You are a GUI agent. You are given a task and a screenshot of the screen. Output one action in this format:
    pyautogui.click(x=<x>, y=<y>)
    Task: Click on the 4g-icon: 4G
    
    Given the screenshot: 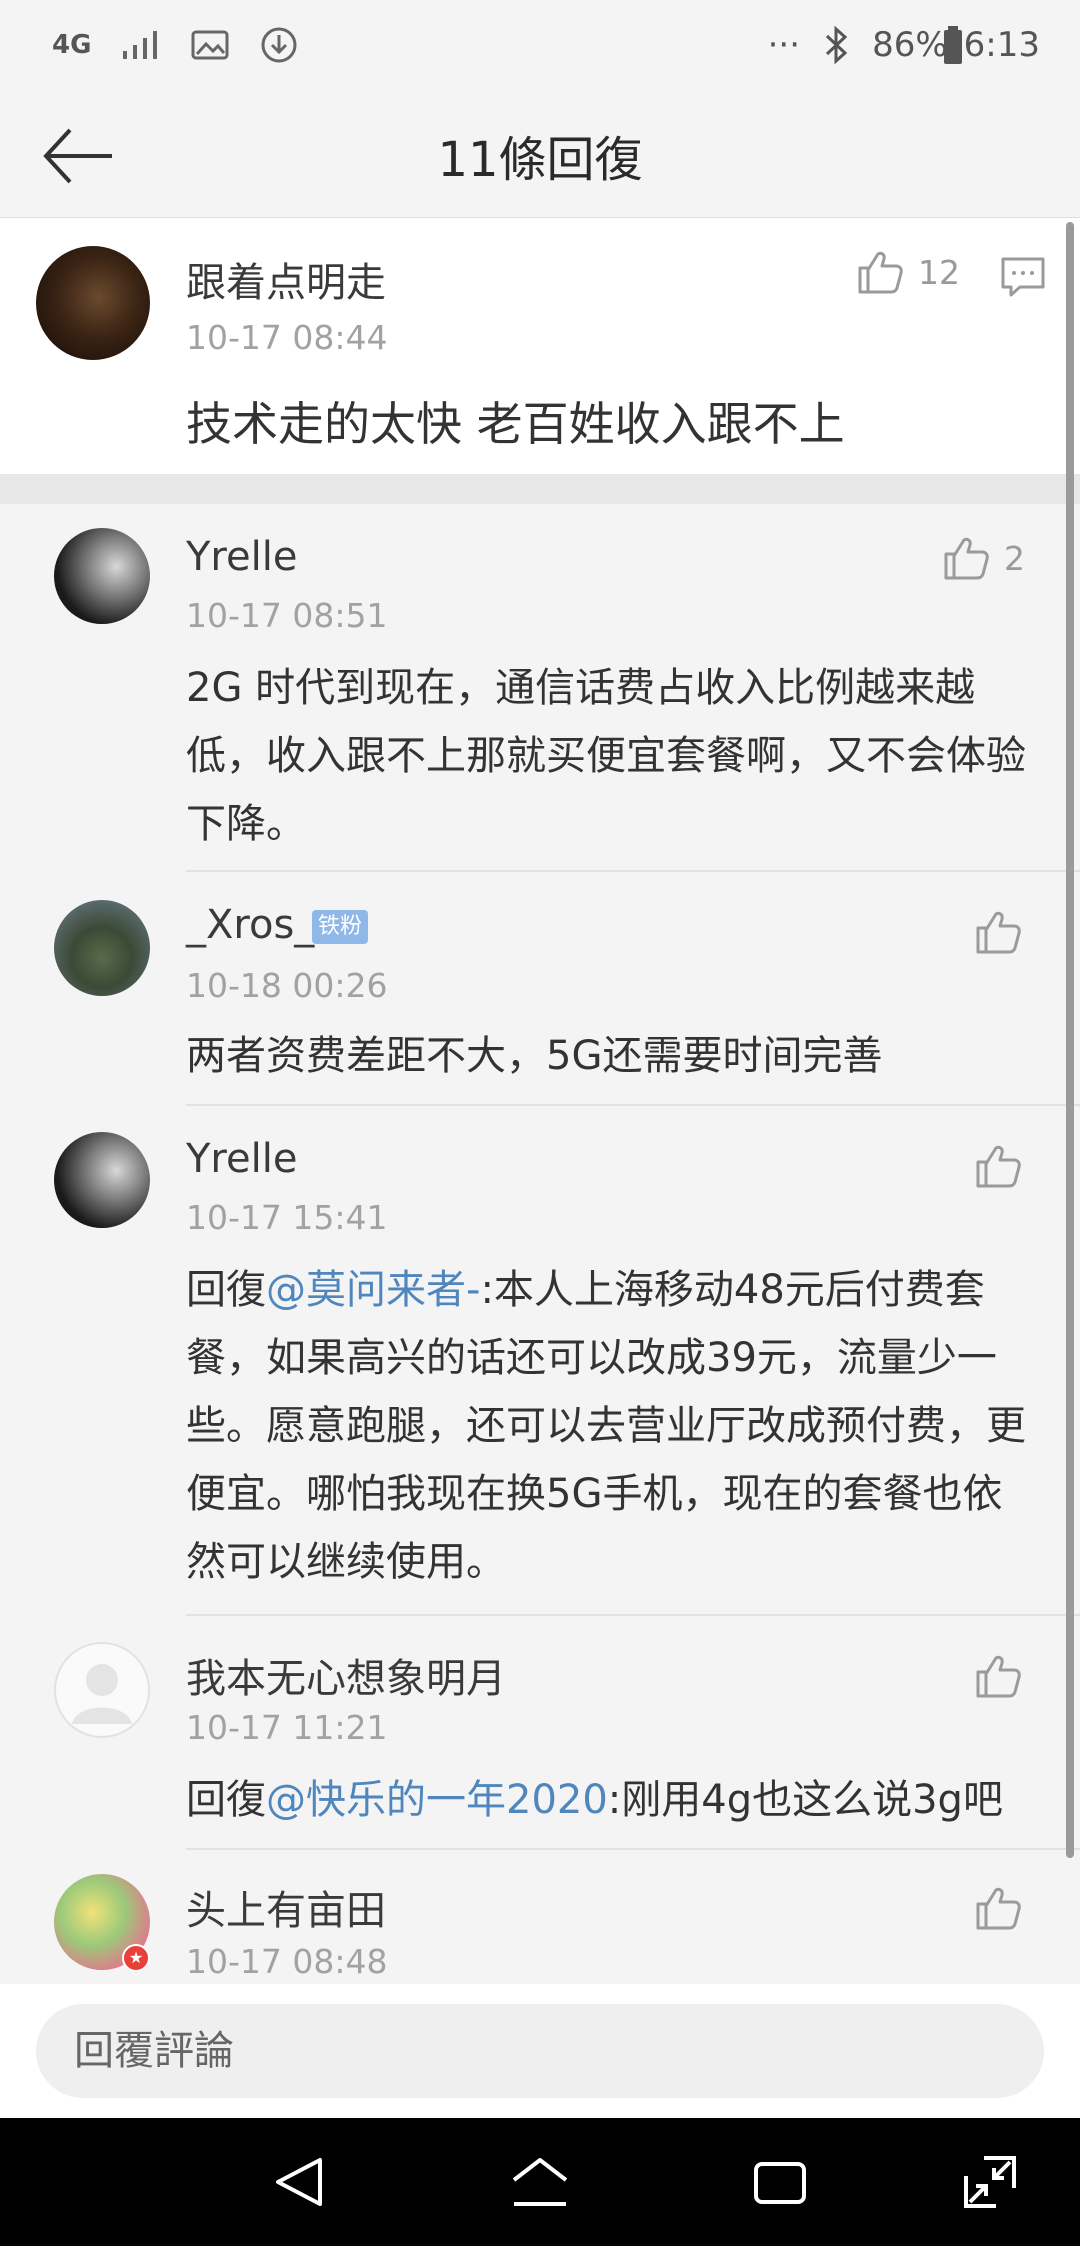 What is the action you would take?
    pyautogui.click(x=72, y=45)
    